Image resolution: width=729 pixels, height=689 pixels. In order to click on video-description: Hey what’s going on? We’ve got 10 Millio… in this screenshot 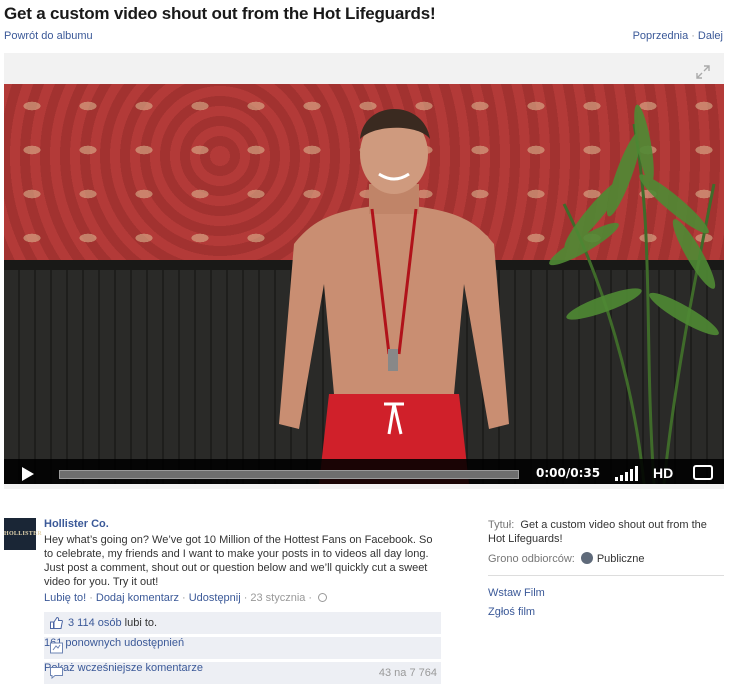, I will do `click(238, 561)`.